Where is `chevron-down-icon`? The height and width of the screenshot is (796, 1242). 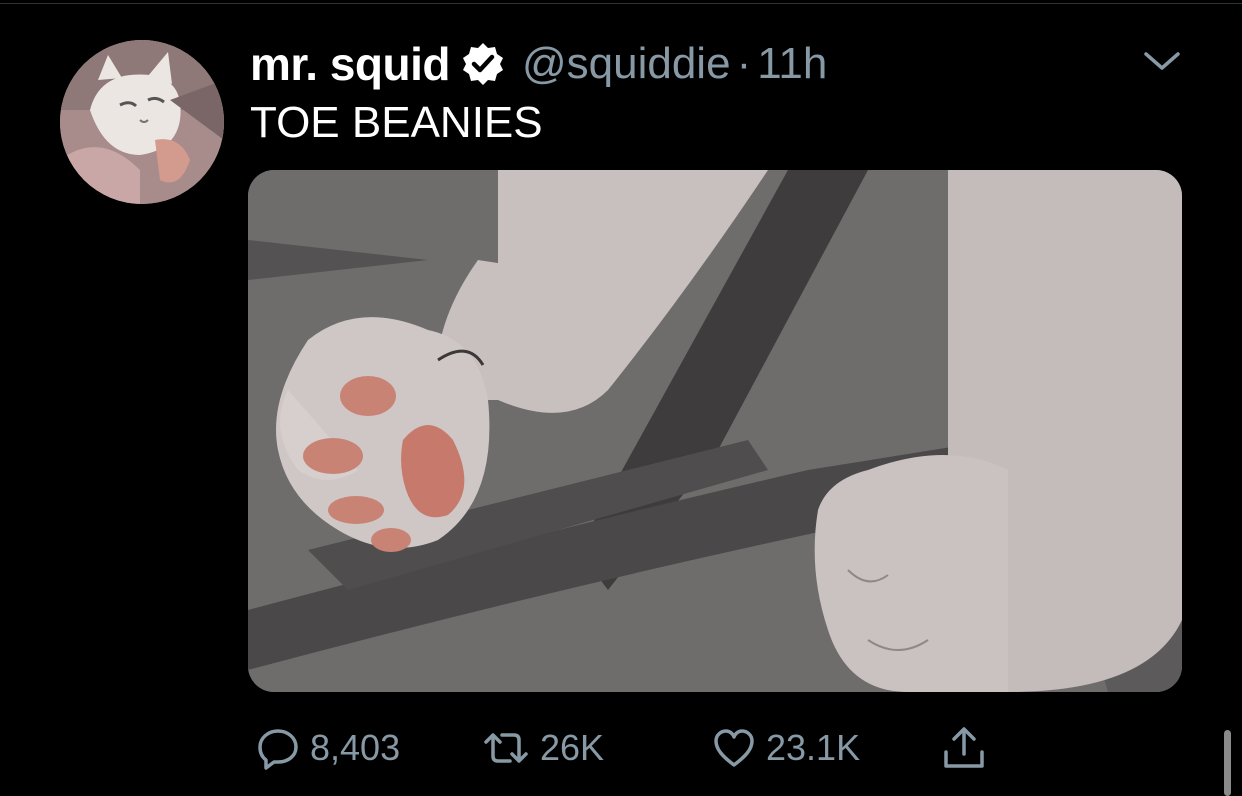 chevron-down-icon is located at coordinates (1162, 61).